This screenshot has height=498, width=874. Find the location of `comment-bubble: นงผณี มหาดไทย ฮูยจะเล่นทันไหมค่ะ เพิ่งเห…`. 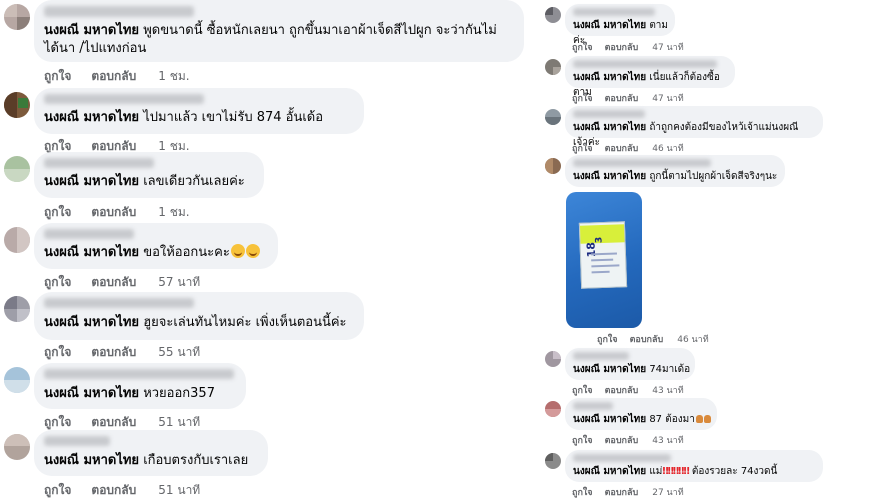

comment-bubble: นงผณี มหาดไทย ฮูยจะเล่นทันไหมค่ะ เพิ่งเห… is located at coordinates (199, 316).